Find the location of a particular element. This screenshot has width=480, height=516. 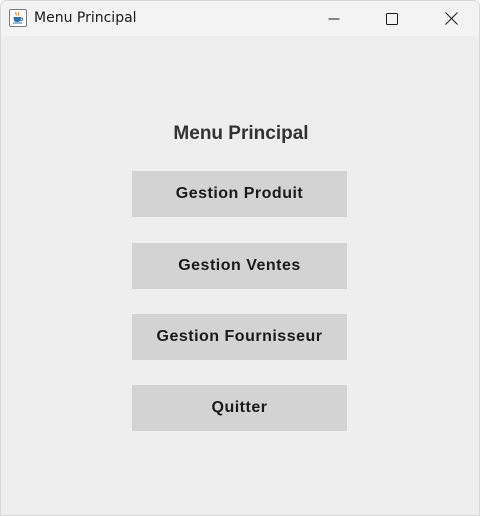

close-button is located at coordinates (451, 18).